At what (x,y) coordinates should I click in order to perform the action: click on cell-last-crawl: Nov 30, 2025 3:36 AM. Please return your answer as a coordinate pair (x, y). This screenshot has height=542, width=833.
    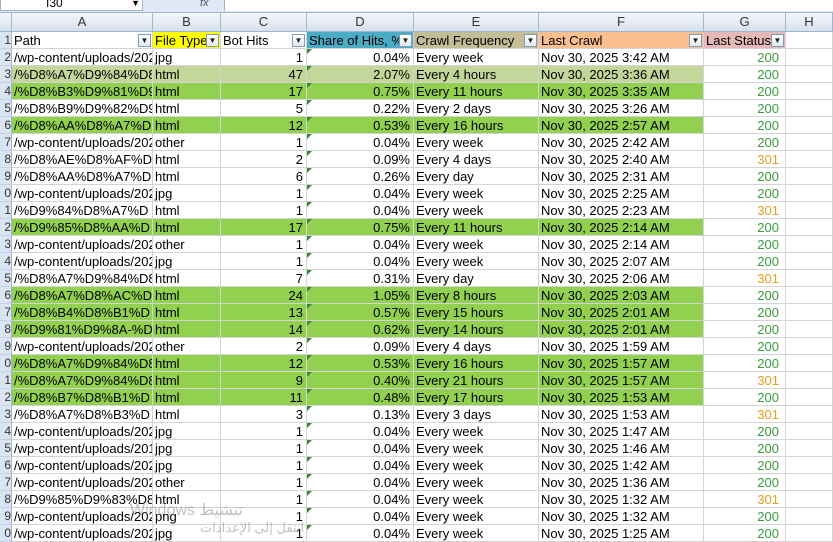
    Looking at the image, I should click on (621, 74).